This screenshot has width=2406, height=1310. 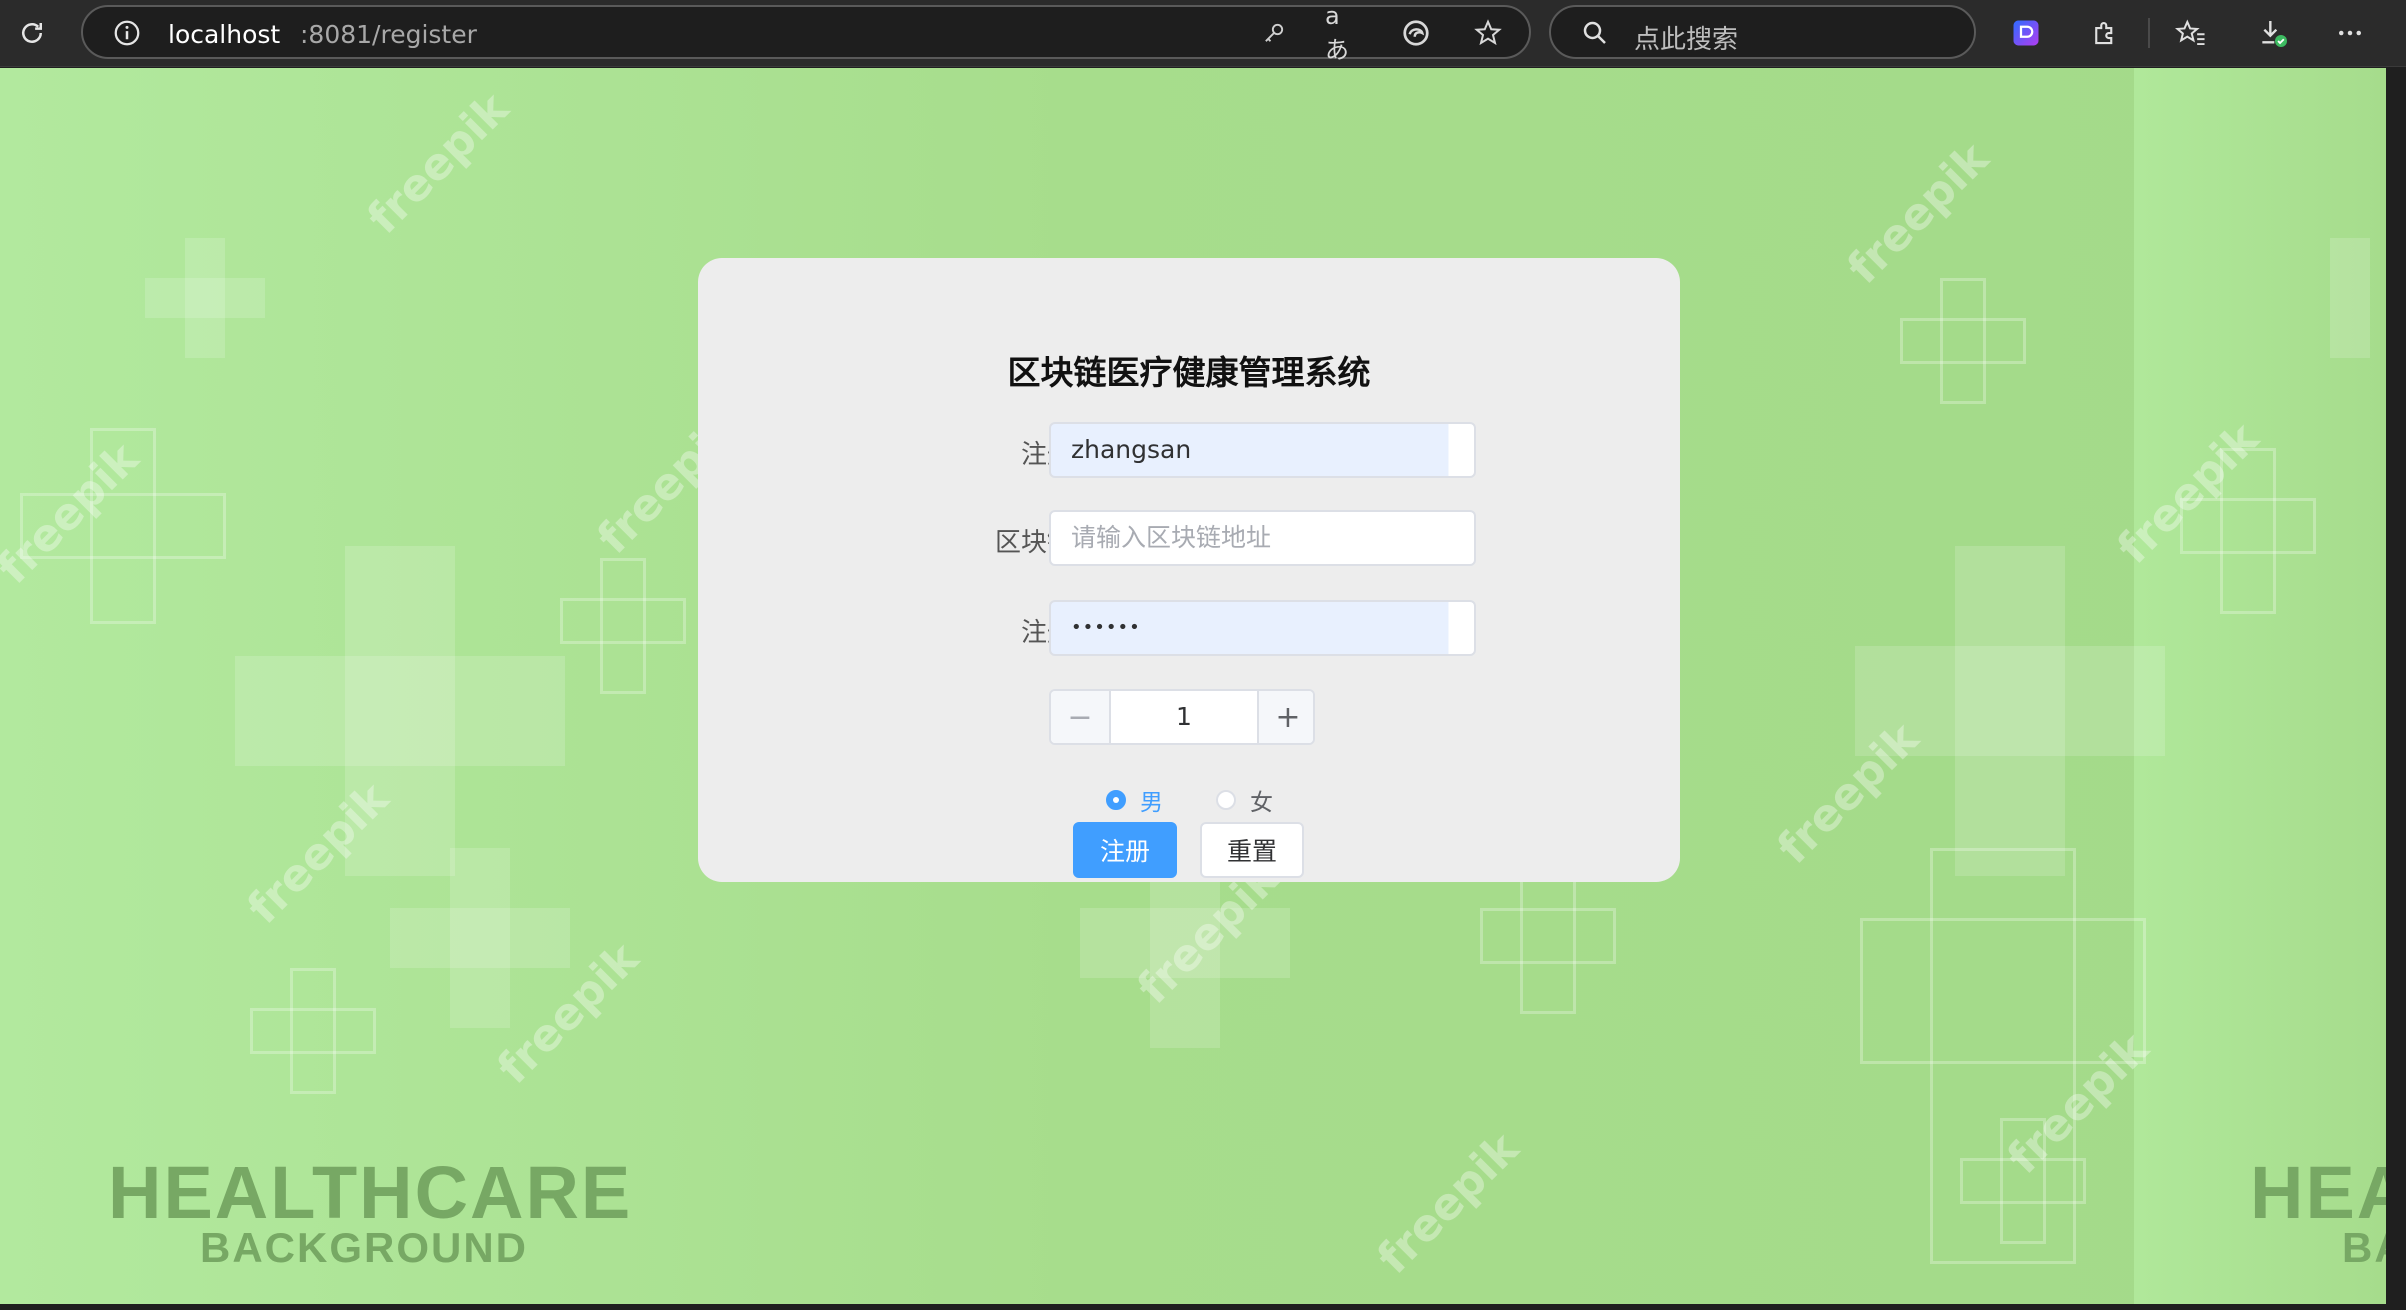 I want to click on downloads-icon, so click(x=2273, y=33).